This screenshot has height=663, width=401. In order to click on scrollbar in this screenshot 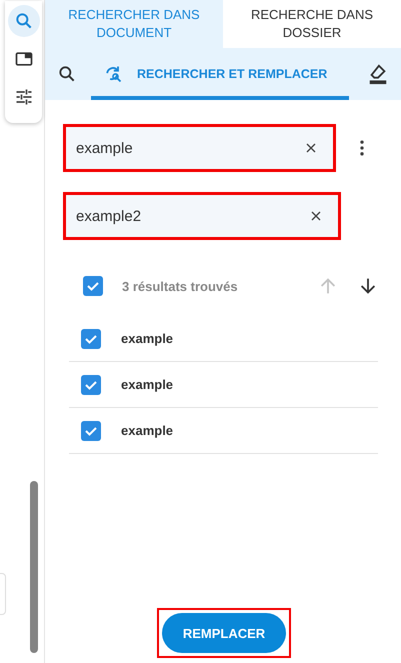, I will do `click(34, 567)`.